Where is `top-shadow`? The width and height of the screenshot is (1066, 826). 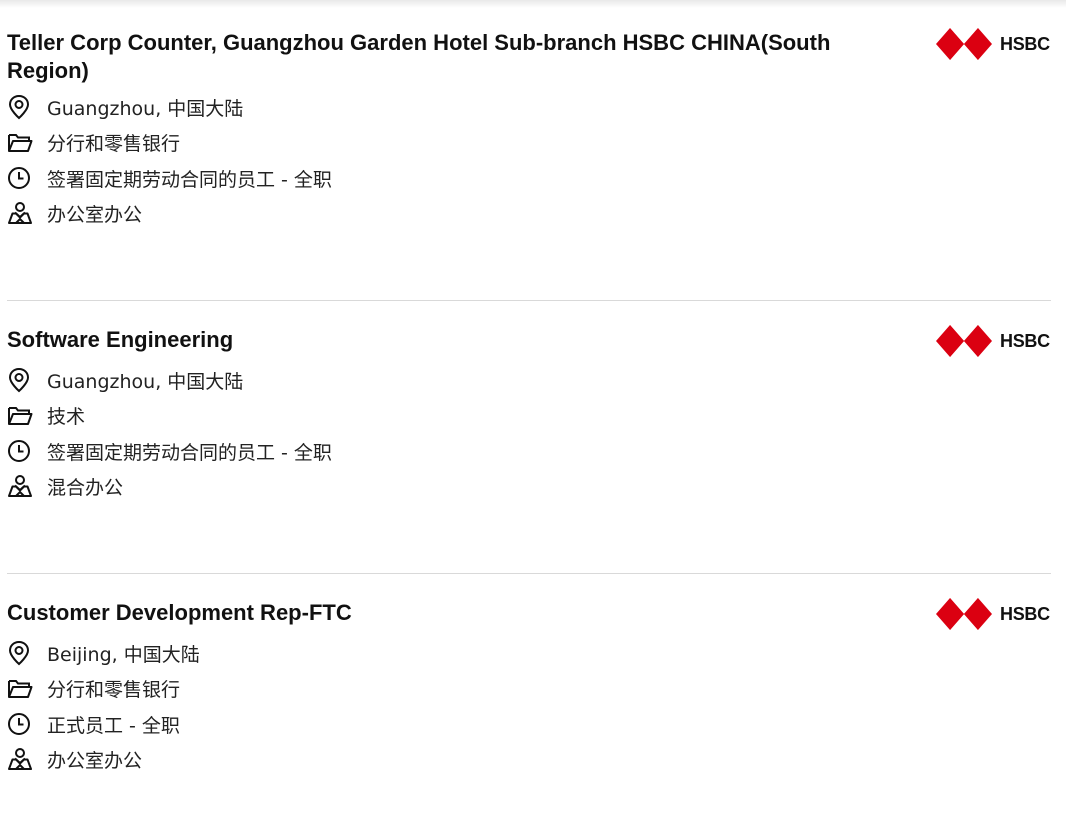
top-shadow is located at coordinates (533, 4).